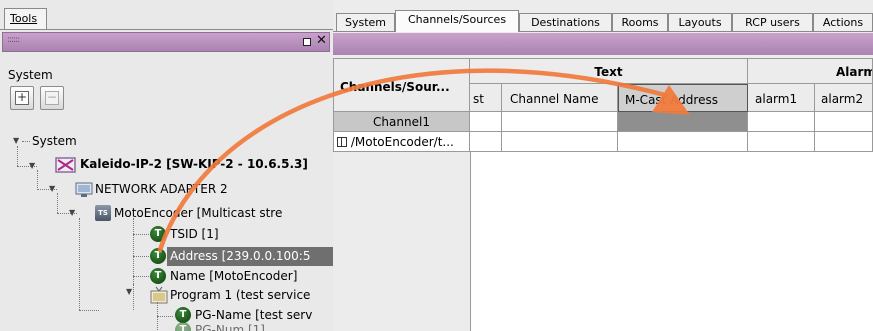  Describe the element at coordinates (671, 100) in the screenshot. I see `drag-arrowhead-icon` at that location.